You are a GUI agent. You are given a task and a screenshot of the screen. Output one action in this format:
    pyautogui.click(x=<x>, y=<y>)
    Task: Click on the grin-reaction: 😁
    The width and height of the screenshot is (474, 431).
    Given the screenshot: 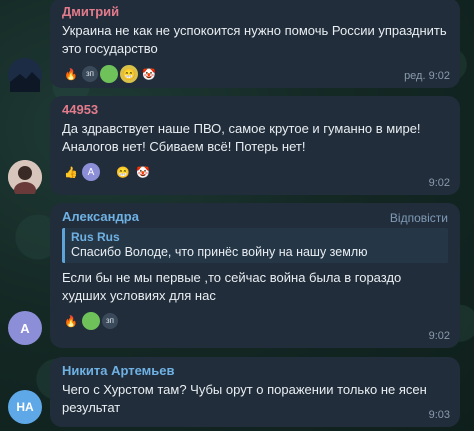 What is the action you would take?
    pyautogui.click(x=123, y=172)
    